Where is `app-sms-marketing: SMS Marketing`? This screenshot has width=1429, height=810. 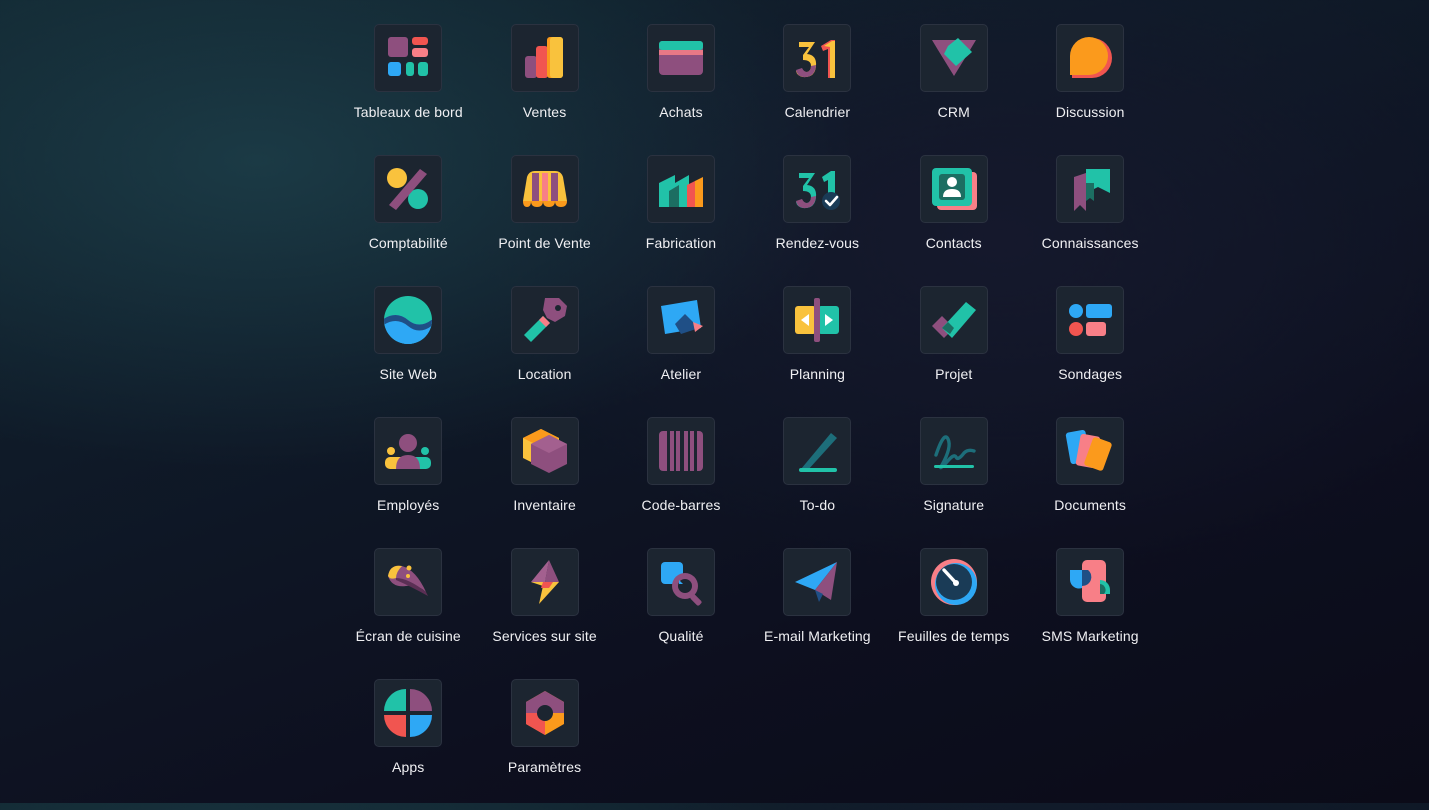 app-sms-marketing: SMS Marketing is located at coordinates (1090, 613).